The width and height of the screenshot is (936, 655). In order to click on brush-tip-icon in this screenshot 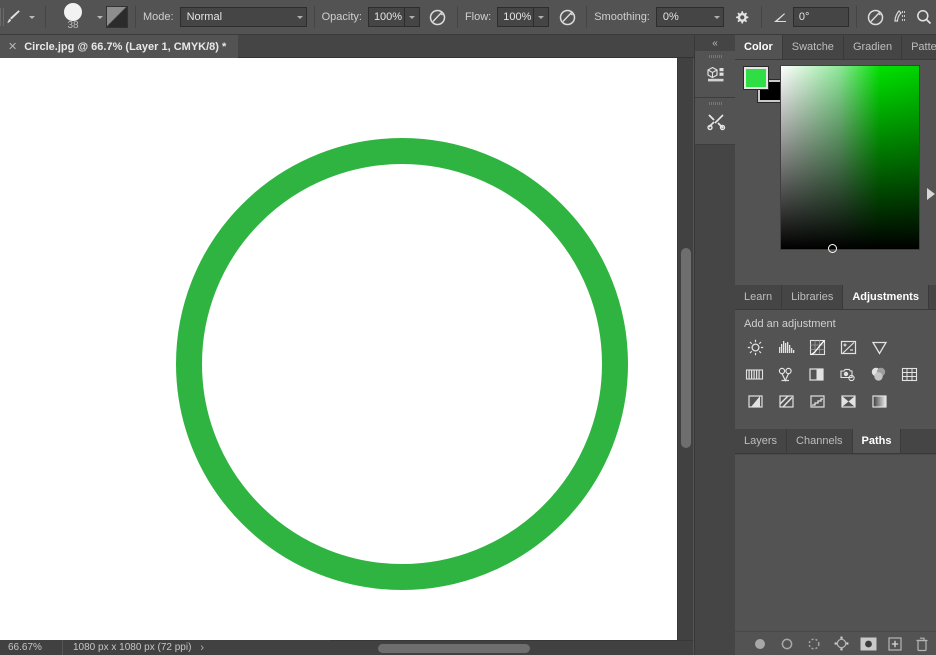, I will do `click(73, 11)`.